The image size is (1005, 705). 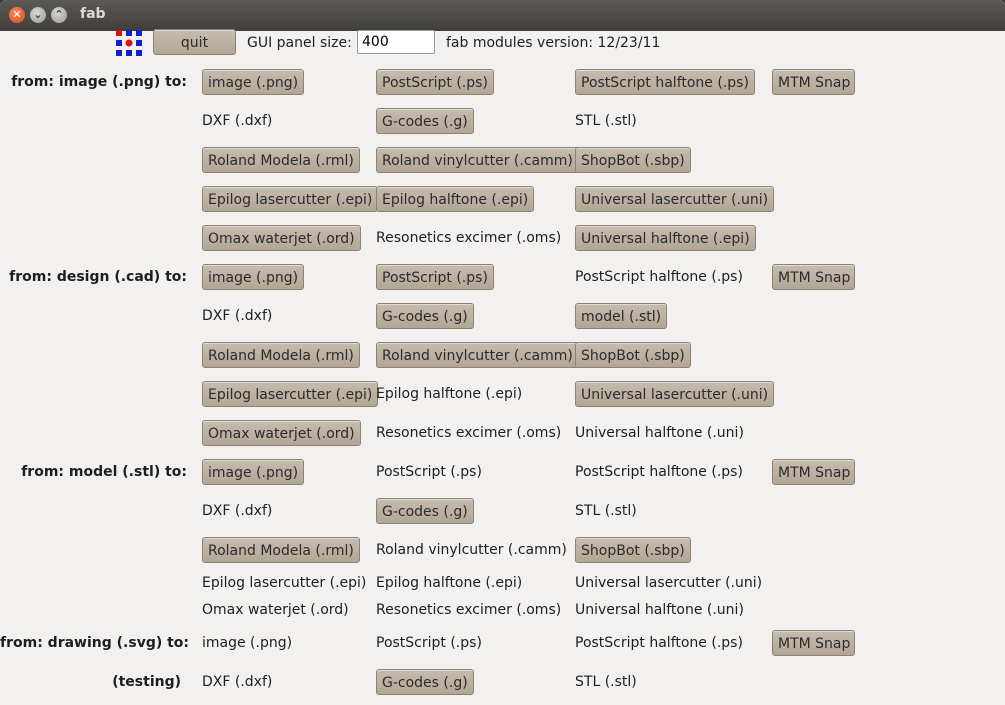 What do you see at coordinates (633, 355) in the screenshot?
I see `design-to-sbp-button: ShopBot (.sbp)` at bounding box center [633, 355].